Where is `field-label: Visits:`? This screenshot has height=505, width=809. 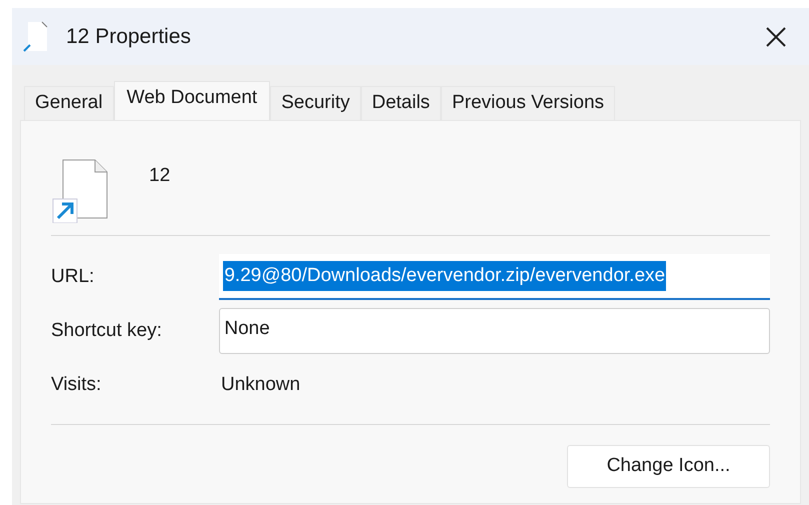
field-label: Visits: is located at coordinates (76, 384).